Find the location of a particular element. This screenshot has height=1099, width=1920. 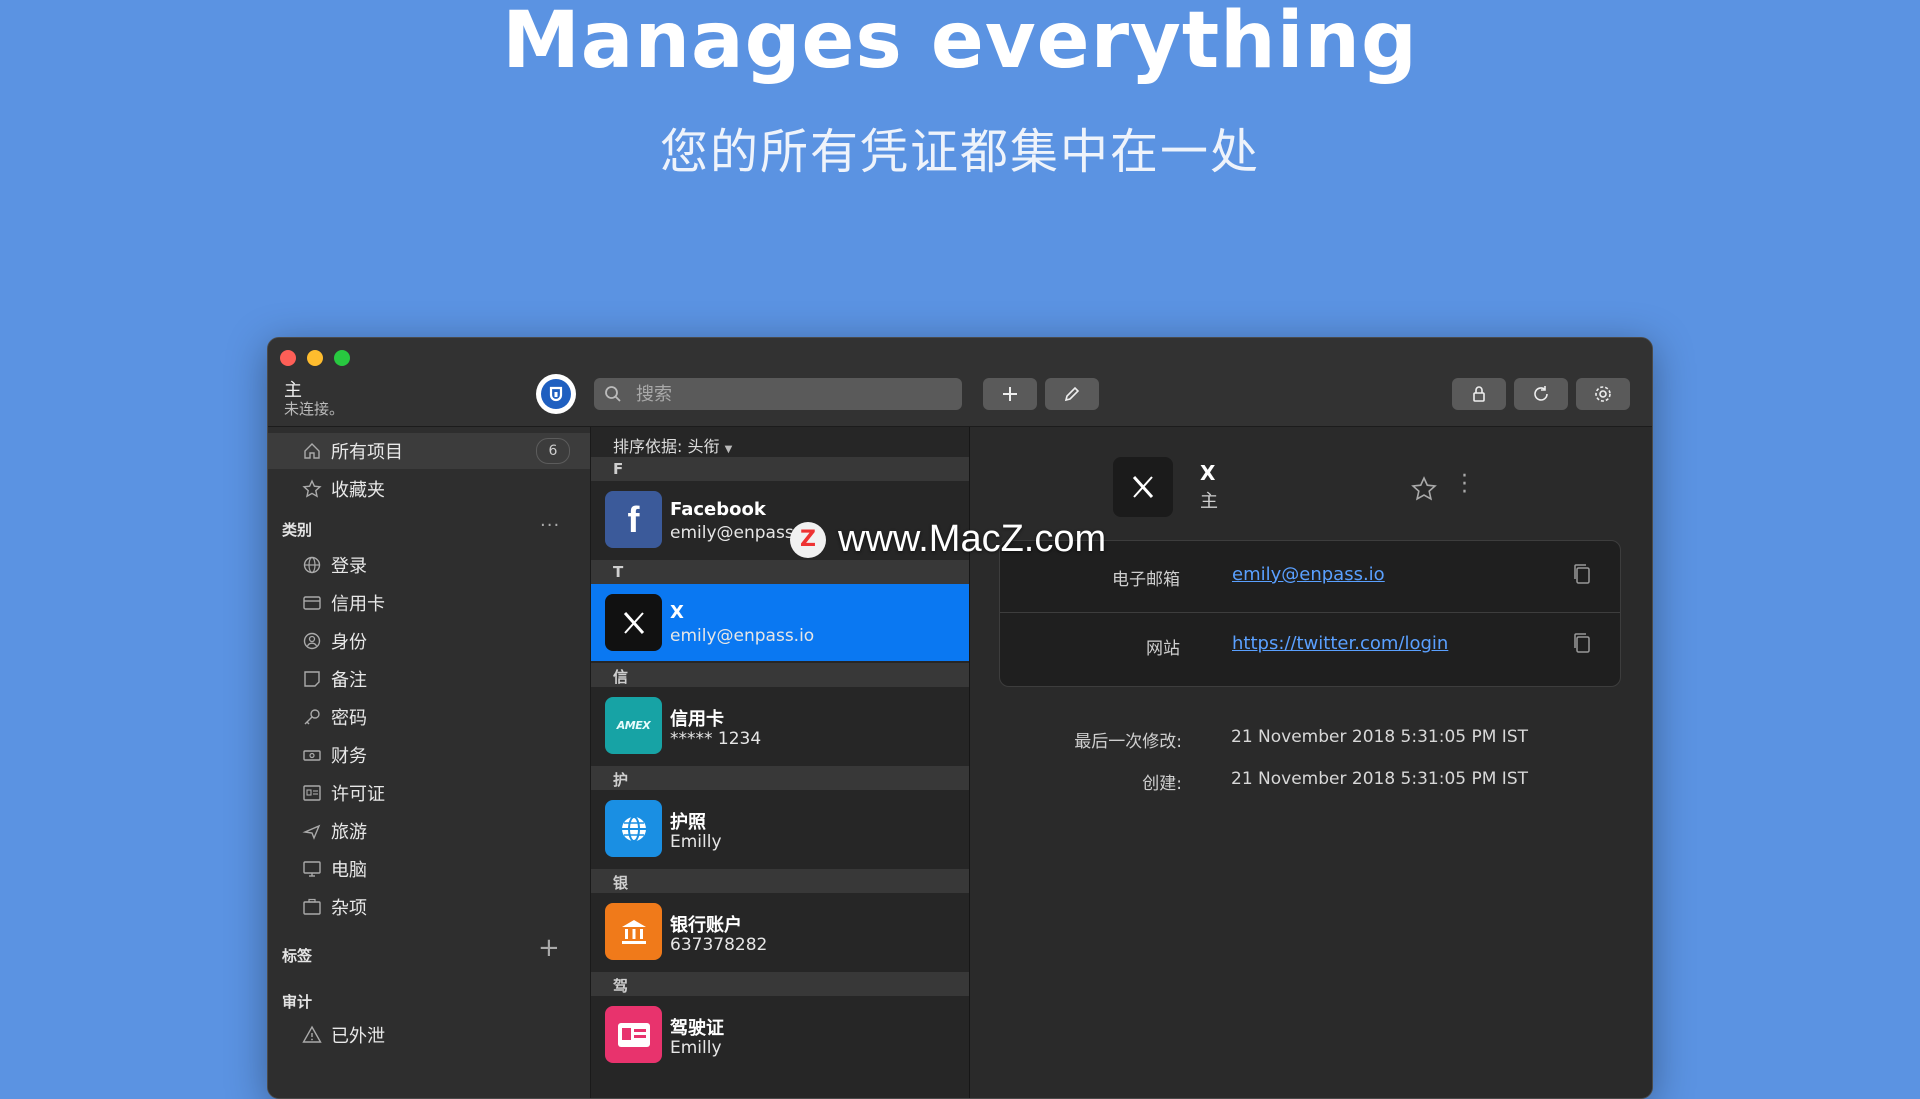

sidebar-item-login: 登录 is located at coordinates (429, 565).